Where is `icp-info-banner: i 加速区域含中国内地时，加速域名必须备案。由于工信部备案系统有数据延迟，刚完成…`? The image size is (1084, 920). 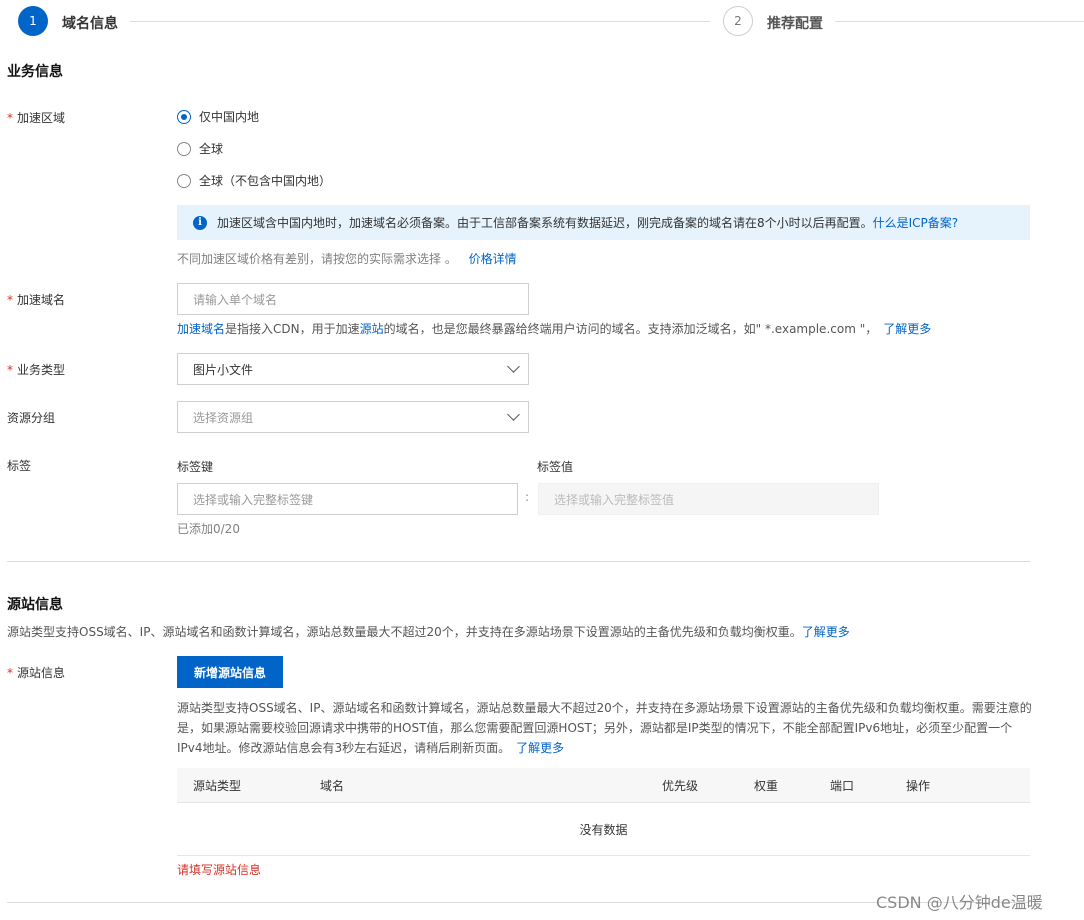
icp-info-banner: i 加速区域含中国内地时，加速域名必须备案。由于工信部备案系统有数据延迟，刚完成… is located at coordinates (603, 222).